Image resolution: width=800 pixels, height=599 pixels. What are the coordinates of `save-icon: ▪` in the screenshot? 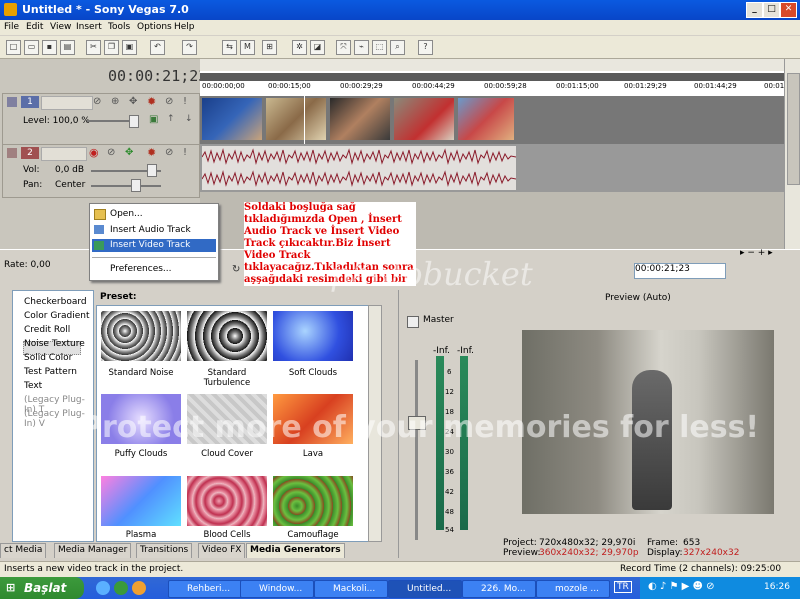 It's located at (49, 47).